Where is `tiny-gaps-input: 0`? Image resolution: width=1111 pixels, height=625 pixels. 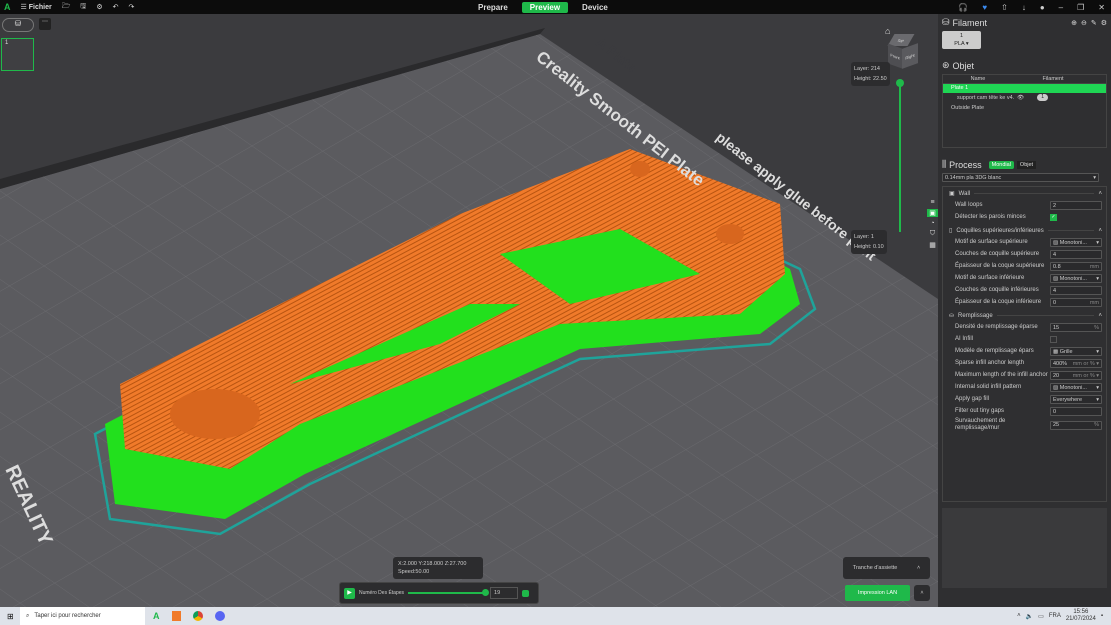 tiny-gaps-input: 0 is located at coordinates (1076, 411).